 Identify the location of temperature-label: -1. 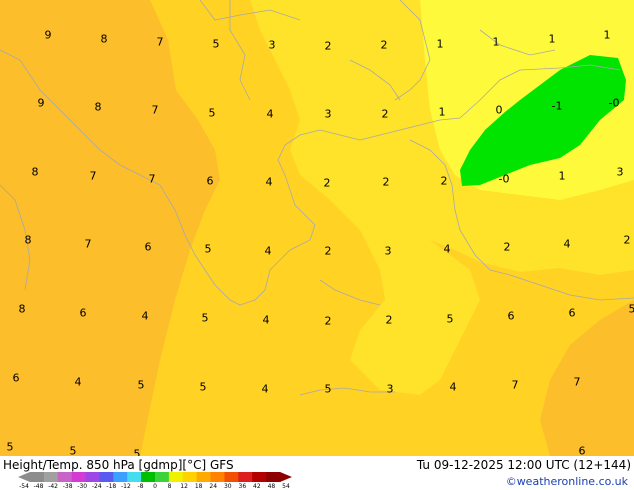
(557, 106).